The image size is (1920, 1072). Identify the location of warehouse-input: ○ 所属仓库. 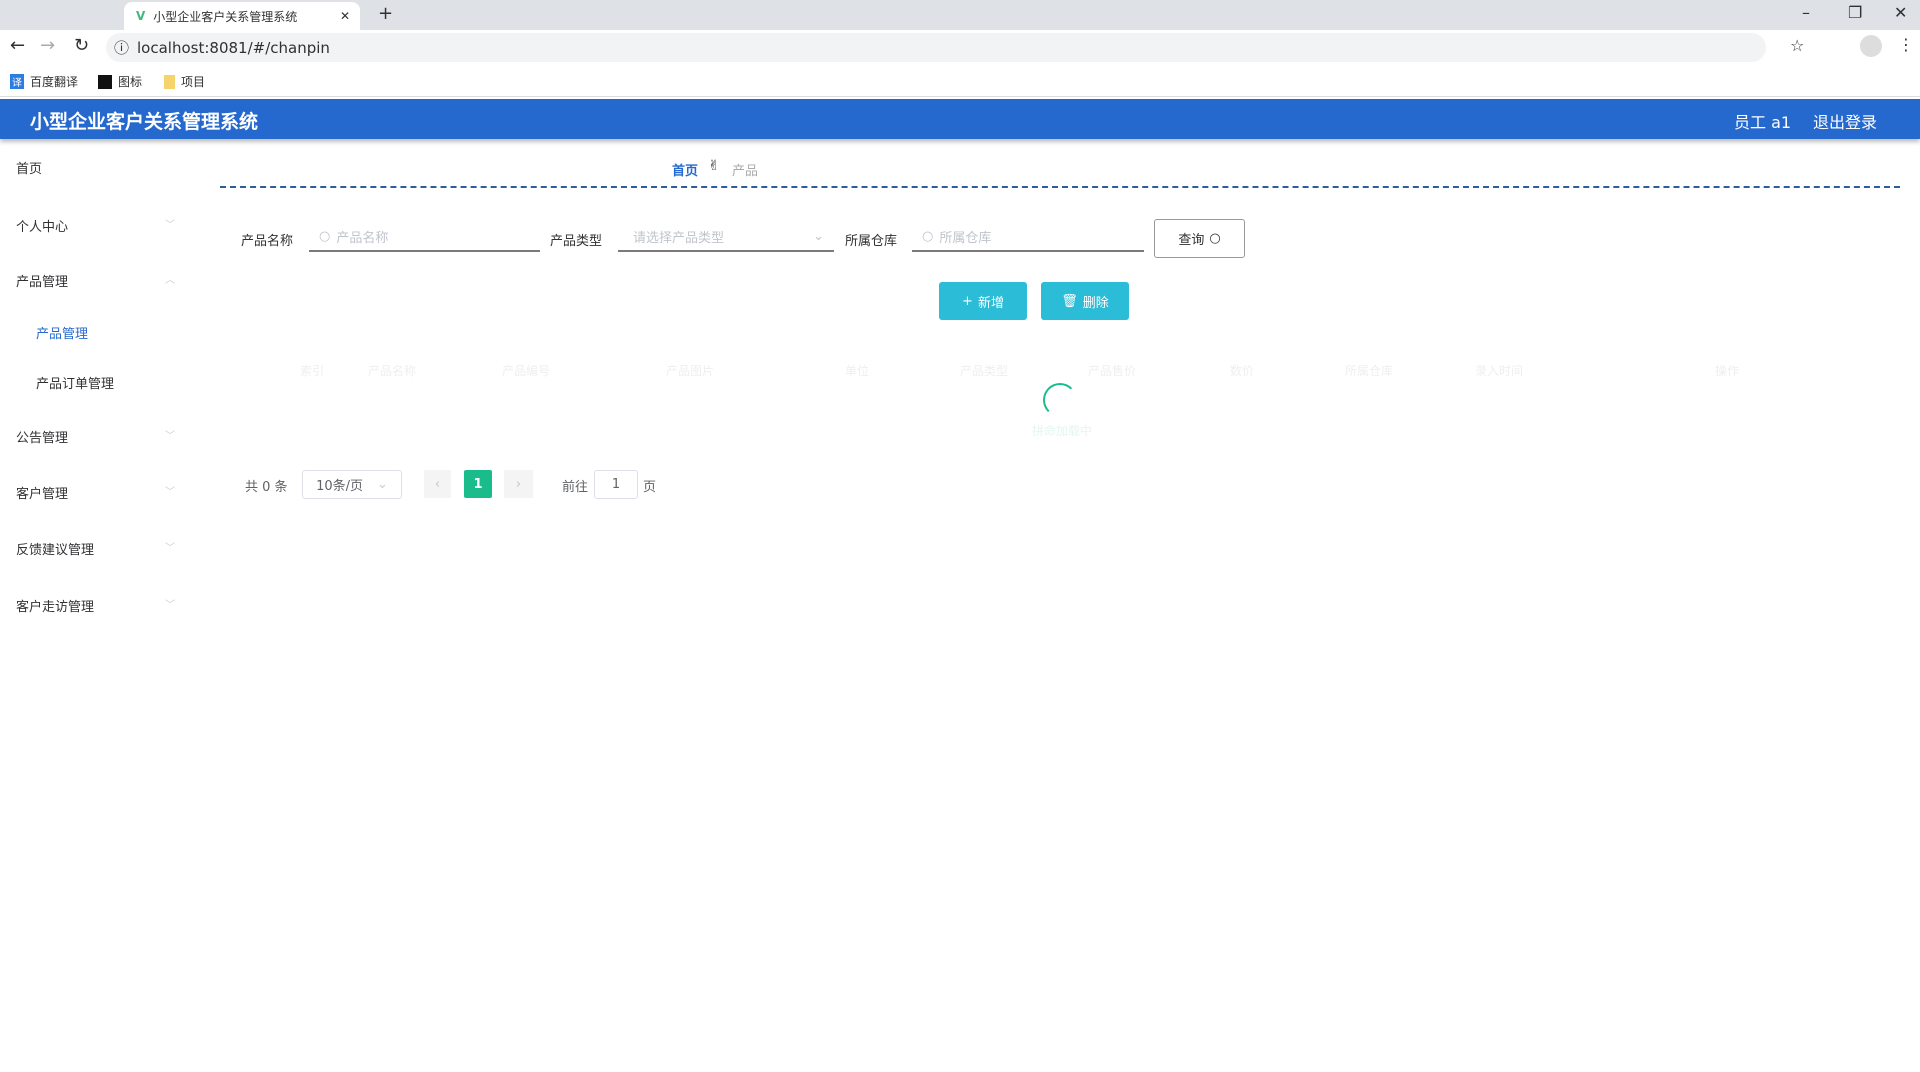
(1028, 237).